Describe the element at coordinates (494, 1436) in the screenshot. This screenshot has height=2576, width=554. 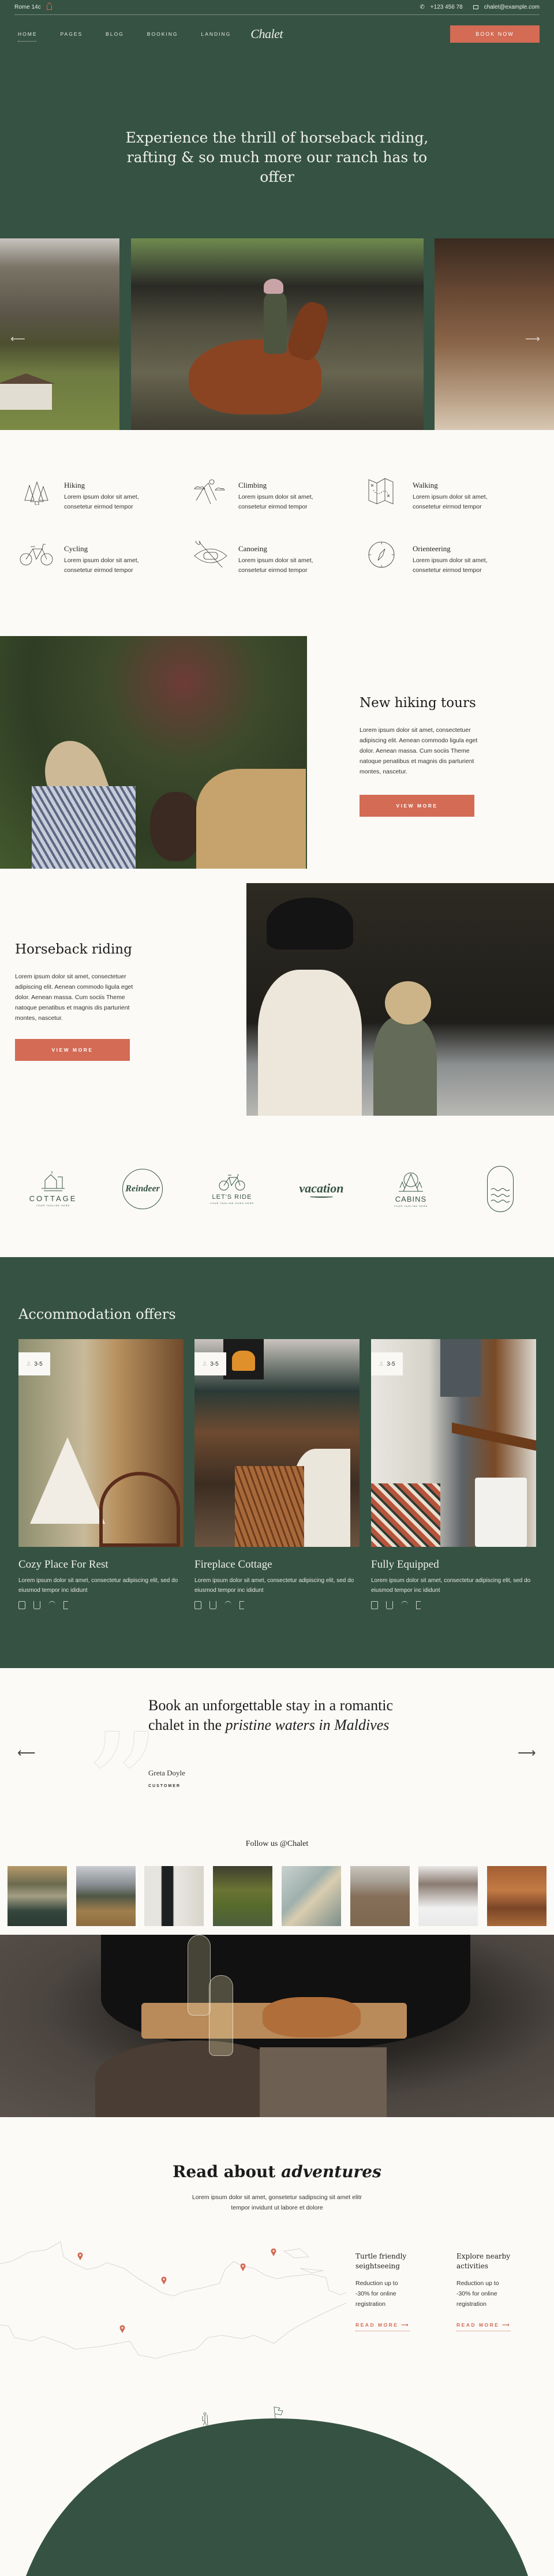
I see `counter-shape` at that location.